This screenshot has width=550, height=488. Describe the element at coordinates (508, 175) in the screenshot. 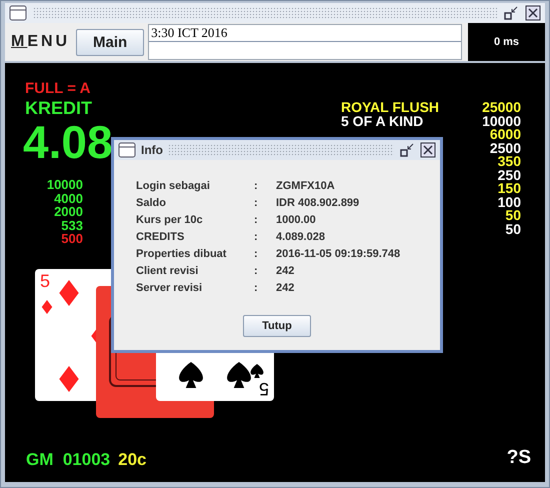

I see `payout-value: 250` at that location.